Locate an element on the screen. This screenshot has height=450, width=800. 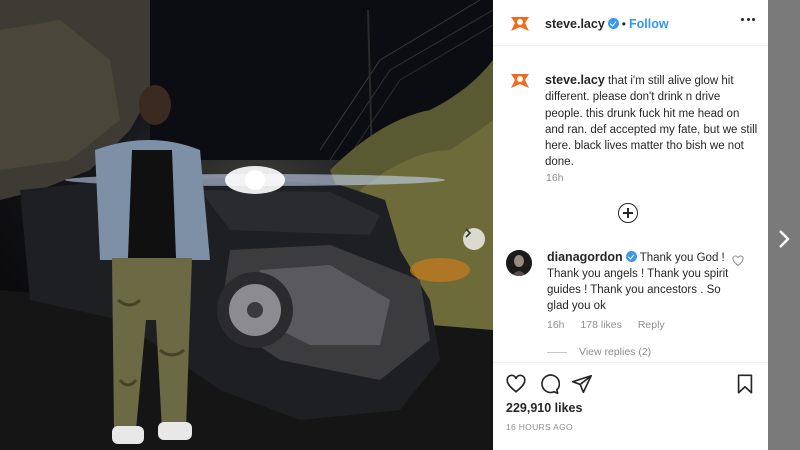
follow-button: Follow is located at coordinates (649, 24).